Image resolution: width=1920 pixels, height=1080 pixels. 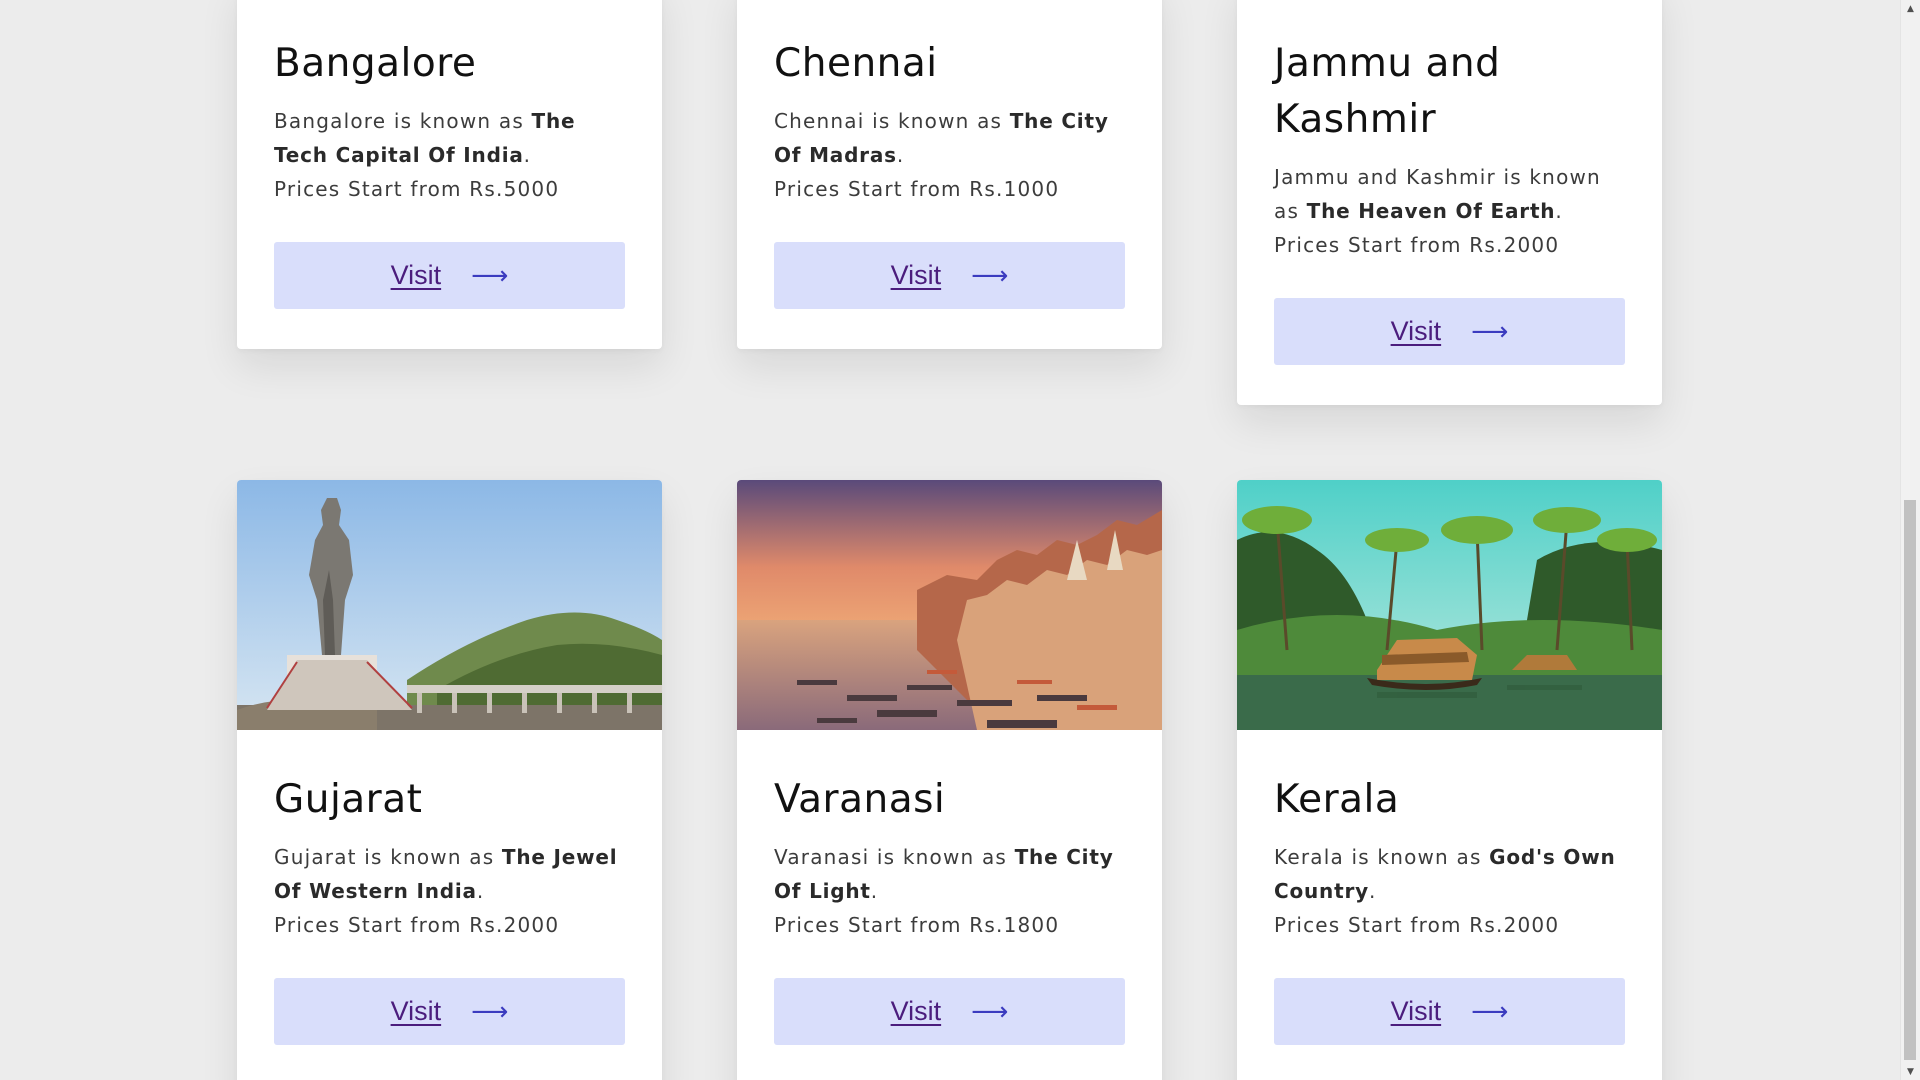 I want to click on card-title: Kerala, so click(x=1337, y=799).